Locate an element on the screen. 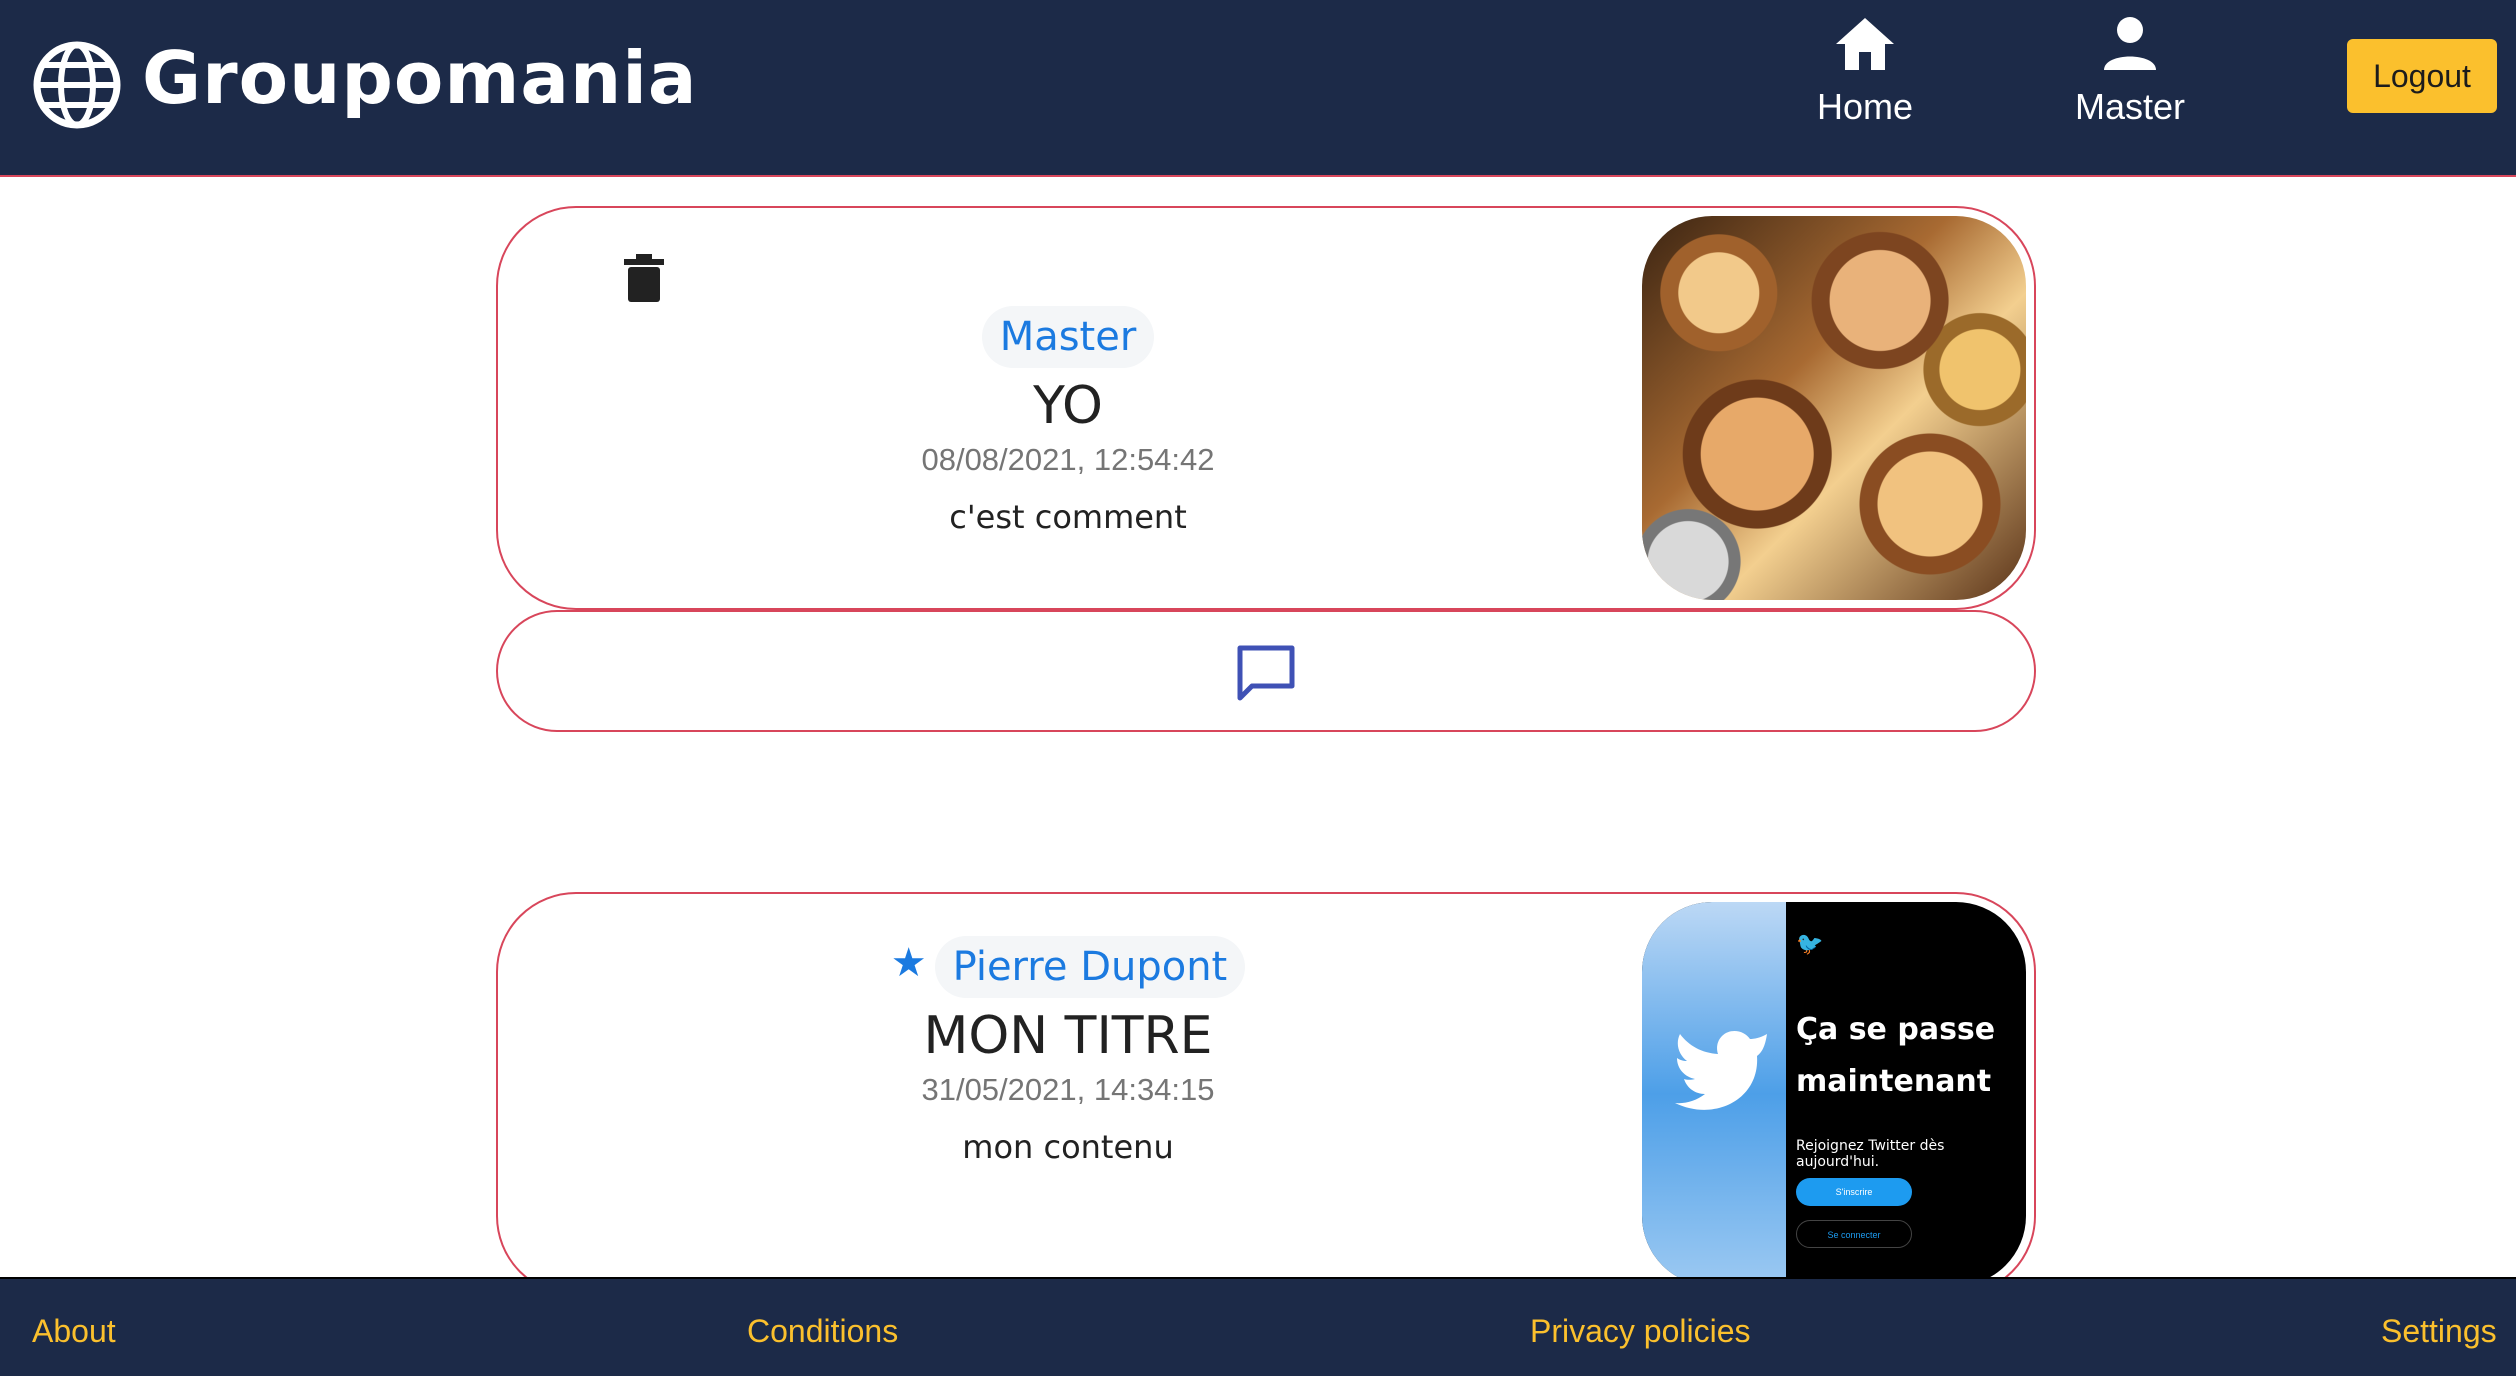 The width and height of the screenshot is (2516, 1376). nav-home: Home is located at coordinates (1865, 71).